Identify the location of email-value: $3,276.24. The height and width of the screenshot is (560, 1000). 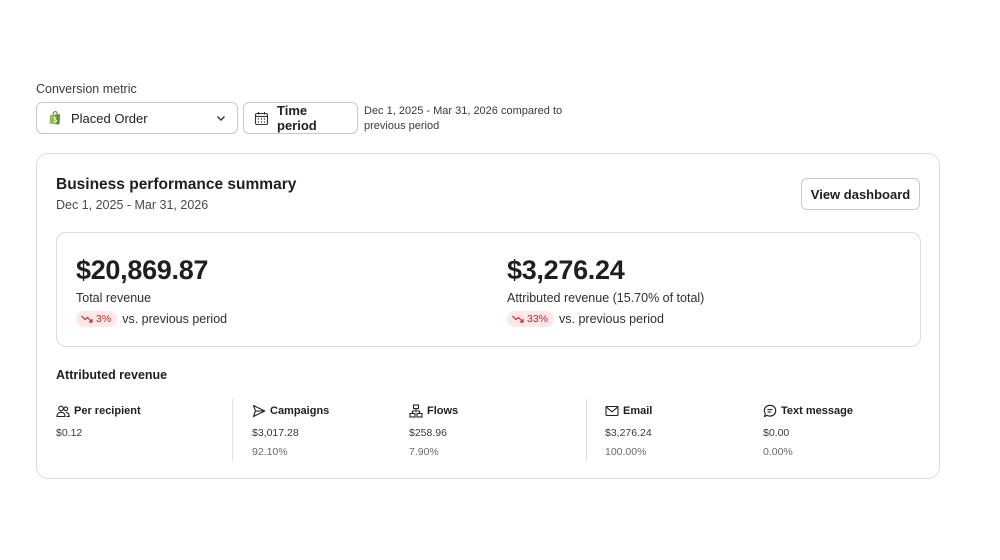
(628, 433).